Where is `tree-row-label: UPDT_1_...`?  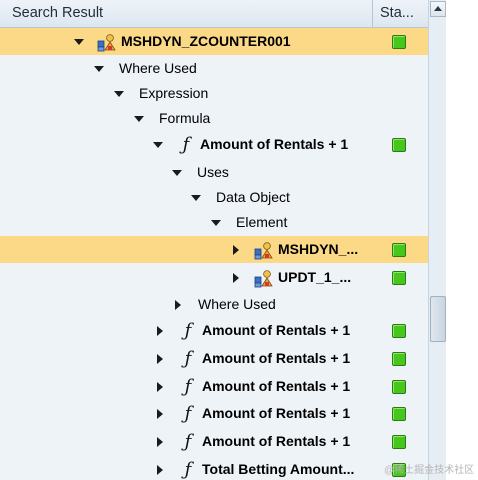 tree-row-label: UPDT_1_... is located at coordinates (315, 277).